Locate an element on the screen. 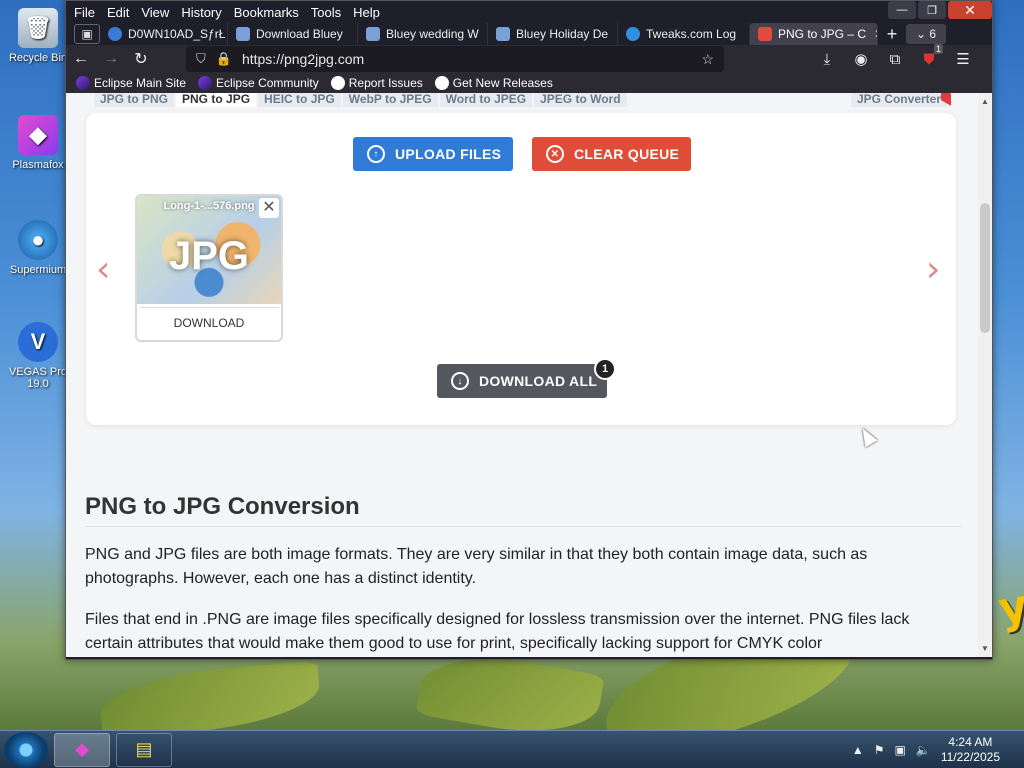 This screenshot has width=1024, height=768. conv-tab-label: JPG Converter is located at coordinates (898, 99).